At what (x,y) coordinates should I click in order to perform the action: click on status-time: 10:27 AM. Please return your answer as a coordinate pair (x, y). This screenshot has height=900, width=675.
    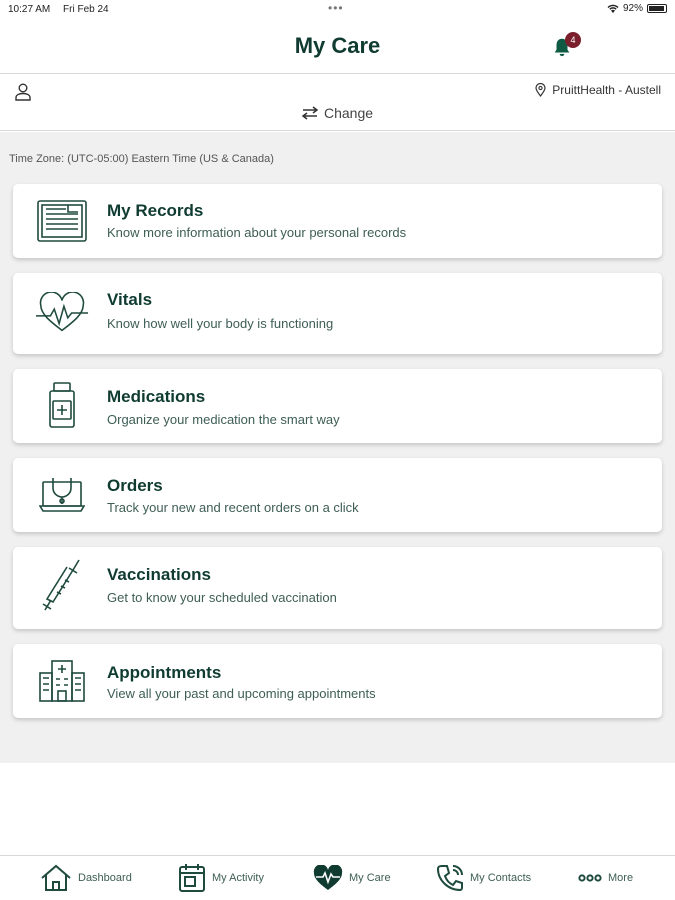
    Looking at the image, I should click on (29, 9).